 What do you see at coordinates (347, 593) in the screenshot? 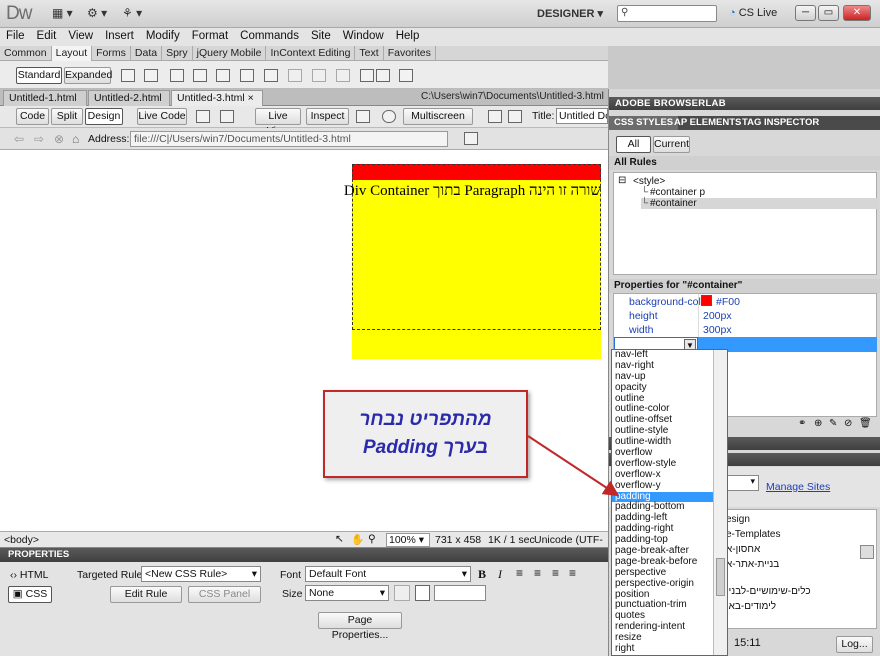
I see `size-select: None ▾` at bounding box center [347, 593].